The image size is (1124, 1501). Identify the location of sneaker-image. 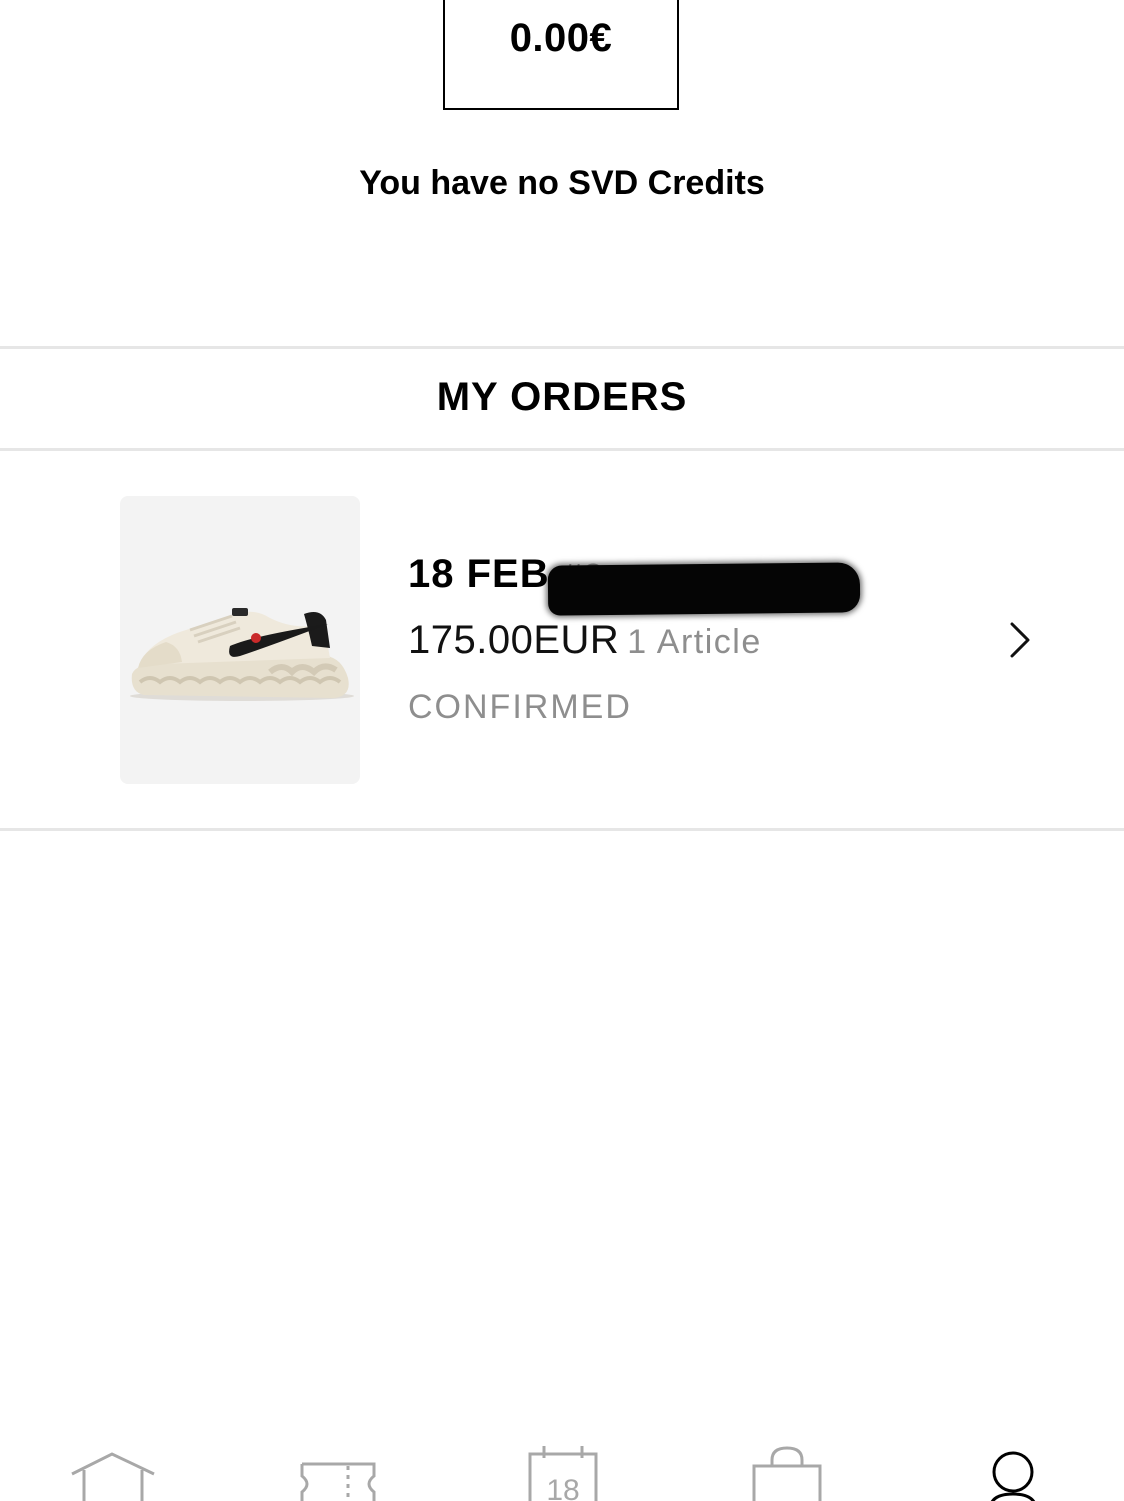
(242, 654).